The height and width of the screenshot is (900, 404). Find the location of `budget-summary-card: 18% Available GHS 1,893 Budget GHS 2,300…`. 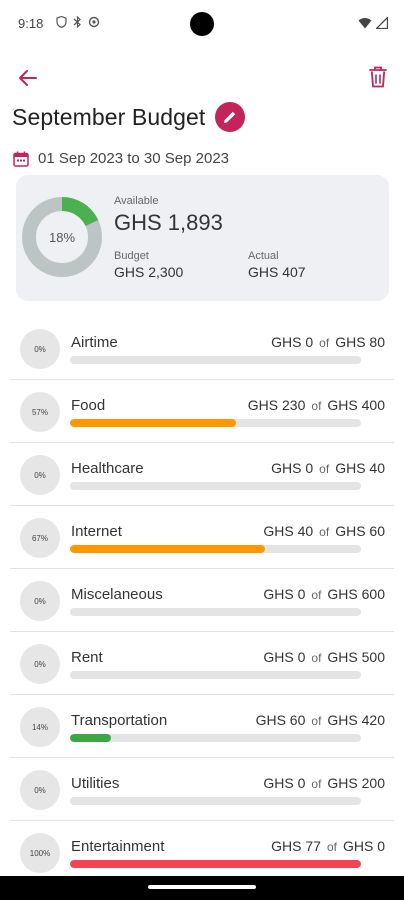

budget-summary-card: 18% Available GHS 1,893 Budget GHS 2,300… is located at coordinates (202, 238).